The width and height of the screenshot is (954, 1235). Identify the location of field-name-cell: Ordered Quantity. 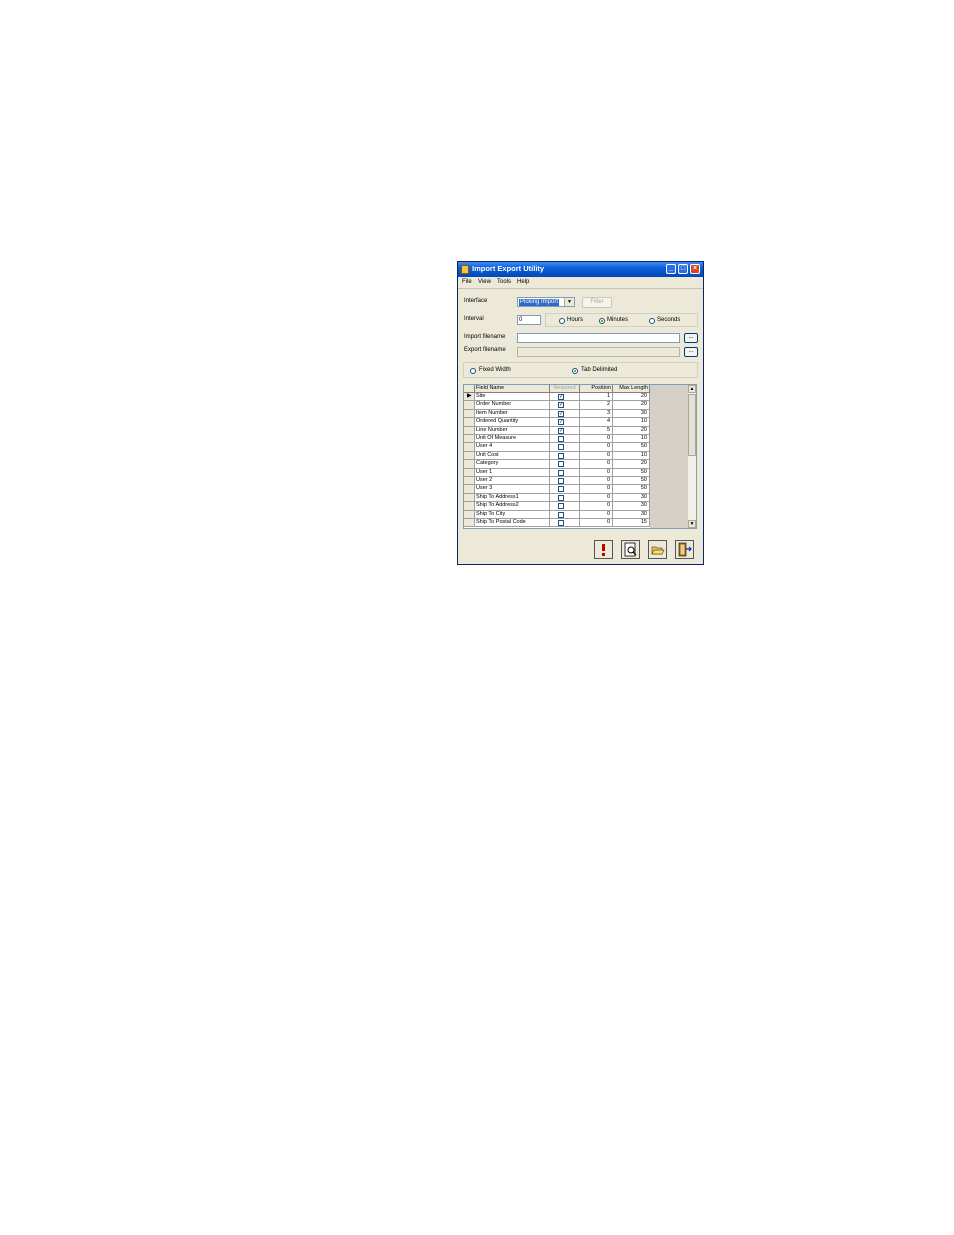
(512, 422).